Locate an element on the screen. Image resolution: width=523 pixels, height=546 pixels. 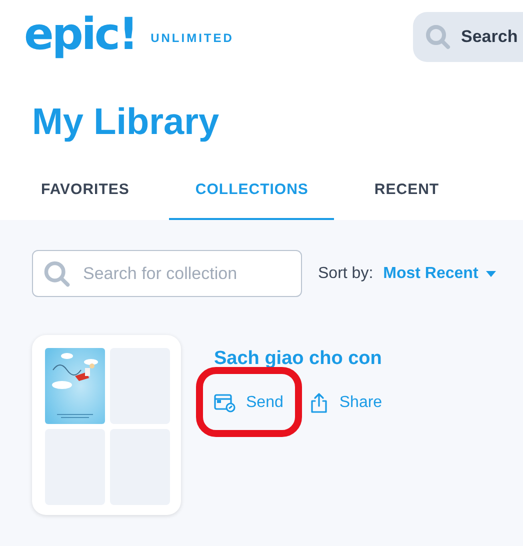
search-field: Search is located at coordinates (468, 37).